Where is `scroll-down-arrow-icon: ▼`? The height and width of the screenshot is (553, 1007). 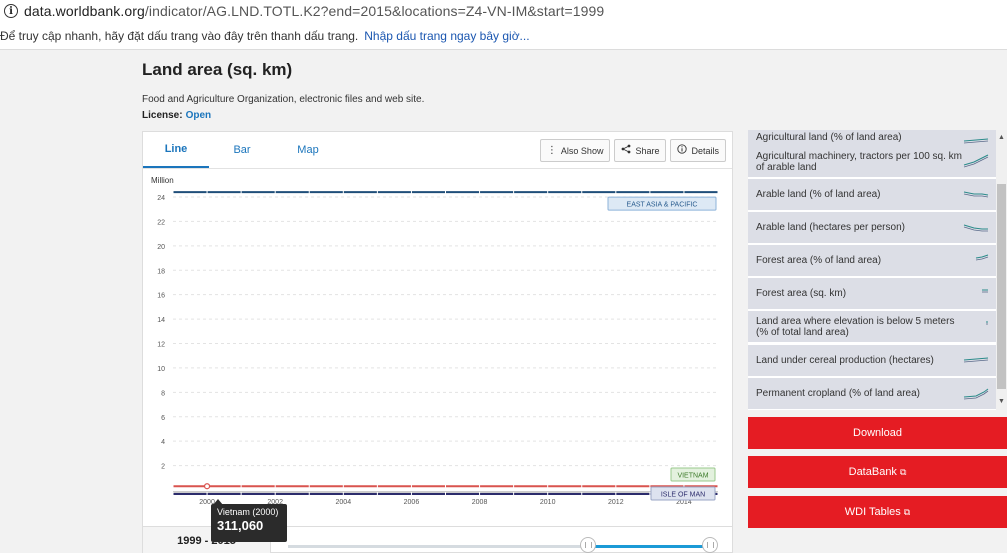 scroll-down-arrow-icon: ▼ is located at coordinates (1001, 401).